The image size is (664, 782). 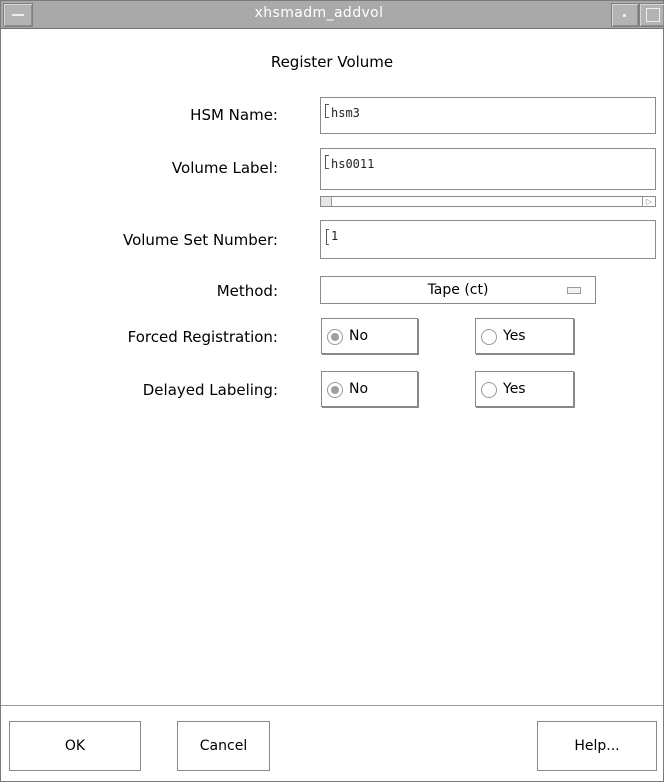 What do you see at coordinates (514, 389) in the screenshot?
I see `delayed-labeling-yes-label: Yes` at bounding box center [514, 389].